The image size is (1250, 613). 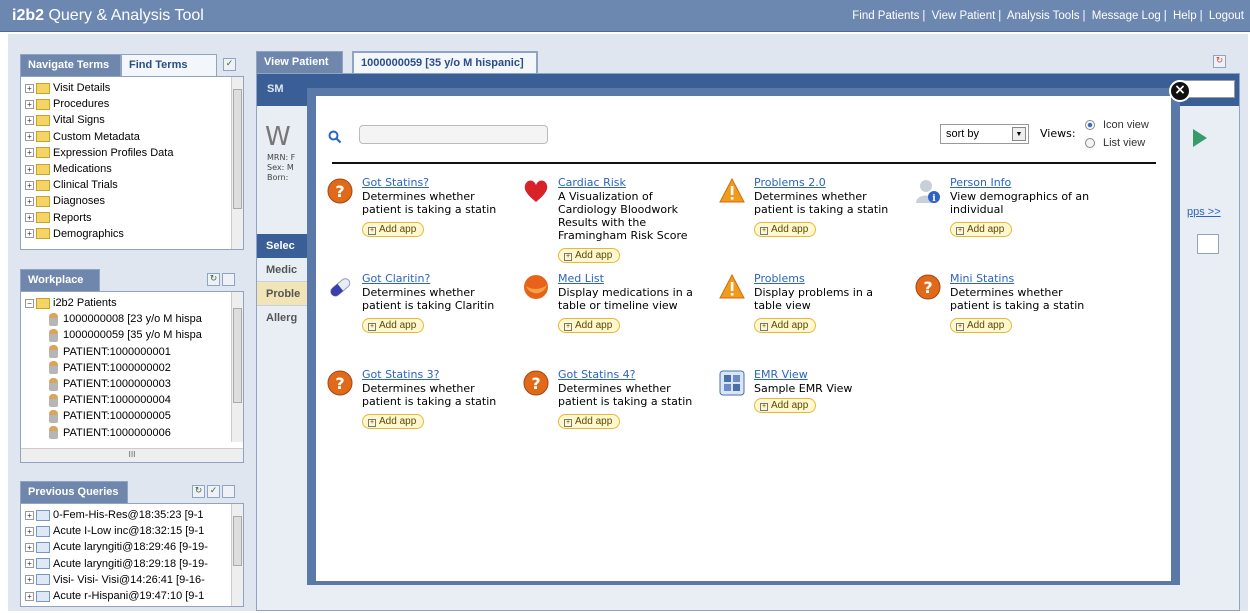 What do you see at coordinates (885, 16) in the screenshot?
I see `nav-find-patients: Find Patients` at bounding box center [885, 16].